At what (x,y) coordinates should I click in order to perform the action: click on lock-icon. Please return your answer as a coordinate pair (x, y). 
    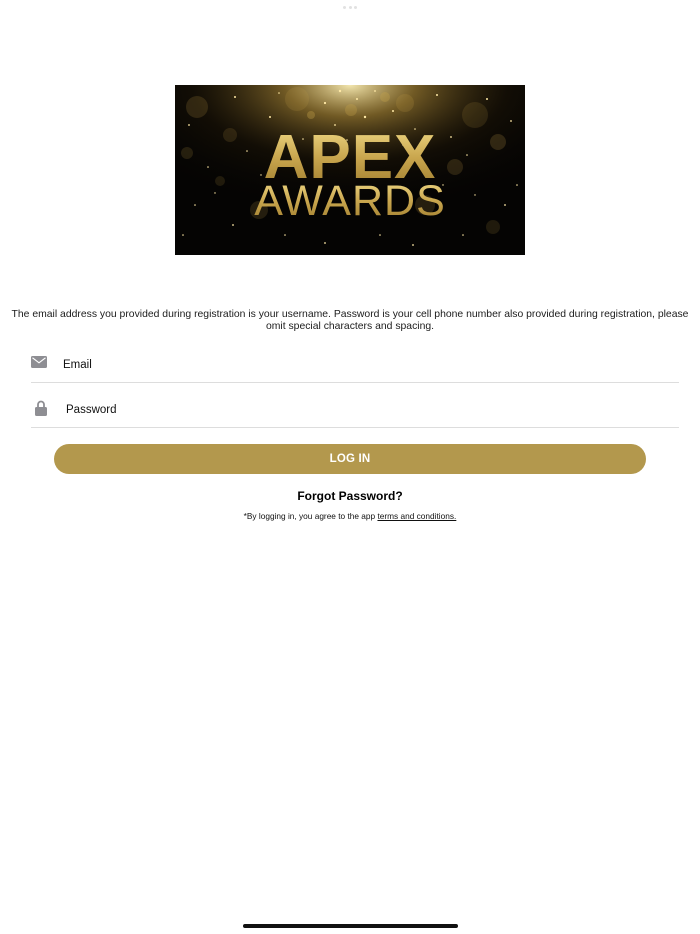
    Looking at the image, I should click on (41, 408).